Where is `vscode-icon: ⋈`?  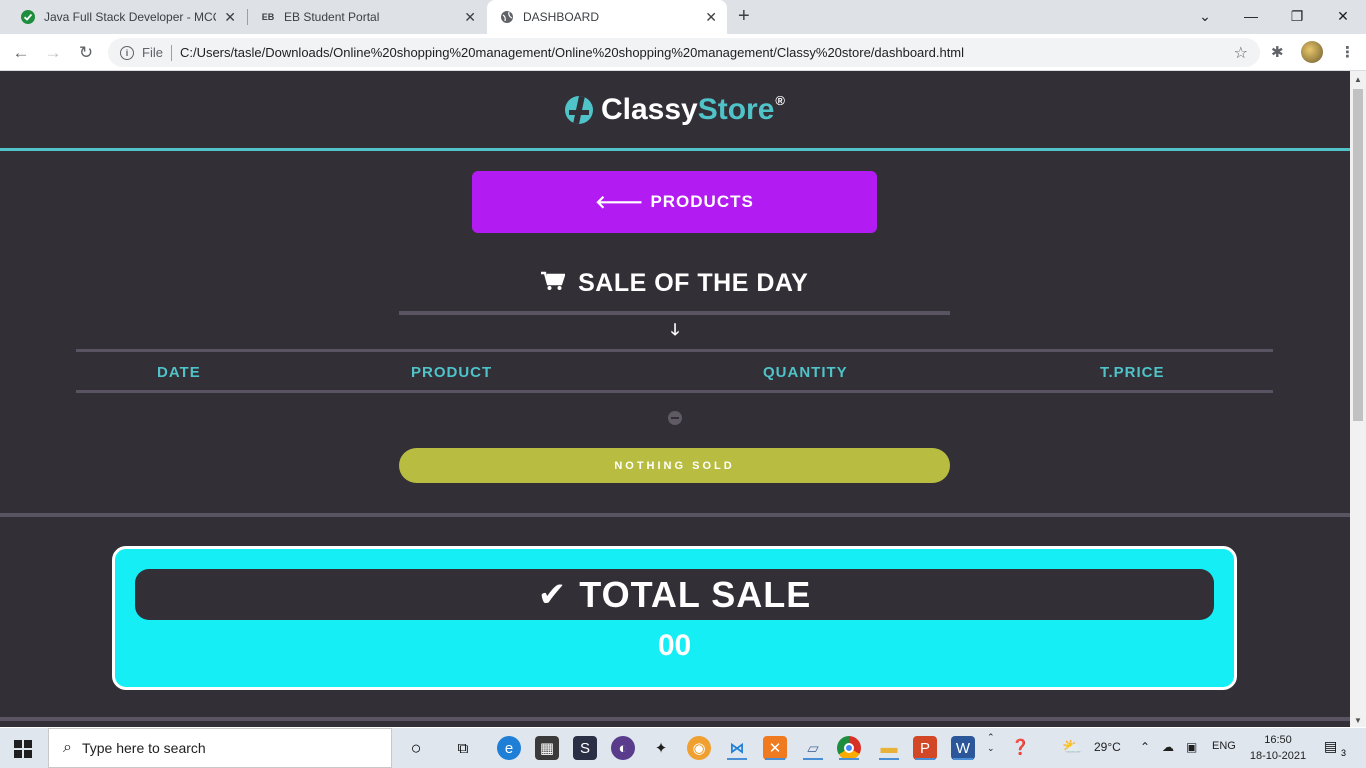 vscode-icon: ⋈ is located at coordinates (737, 748).